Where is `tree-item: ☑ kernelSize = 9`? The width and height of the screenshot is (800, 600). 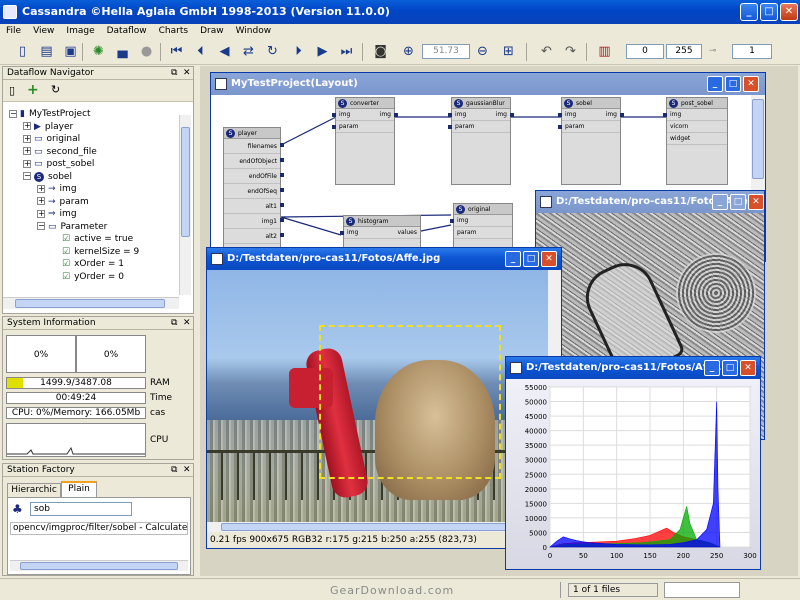 tree-item: ☑ kernelSize = 9 is located at coordinates (101, 252).